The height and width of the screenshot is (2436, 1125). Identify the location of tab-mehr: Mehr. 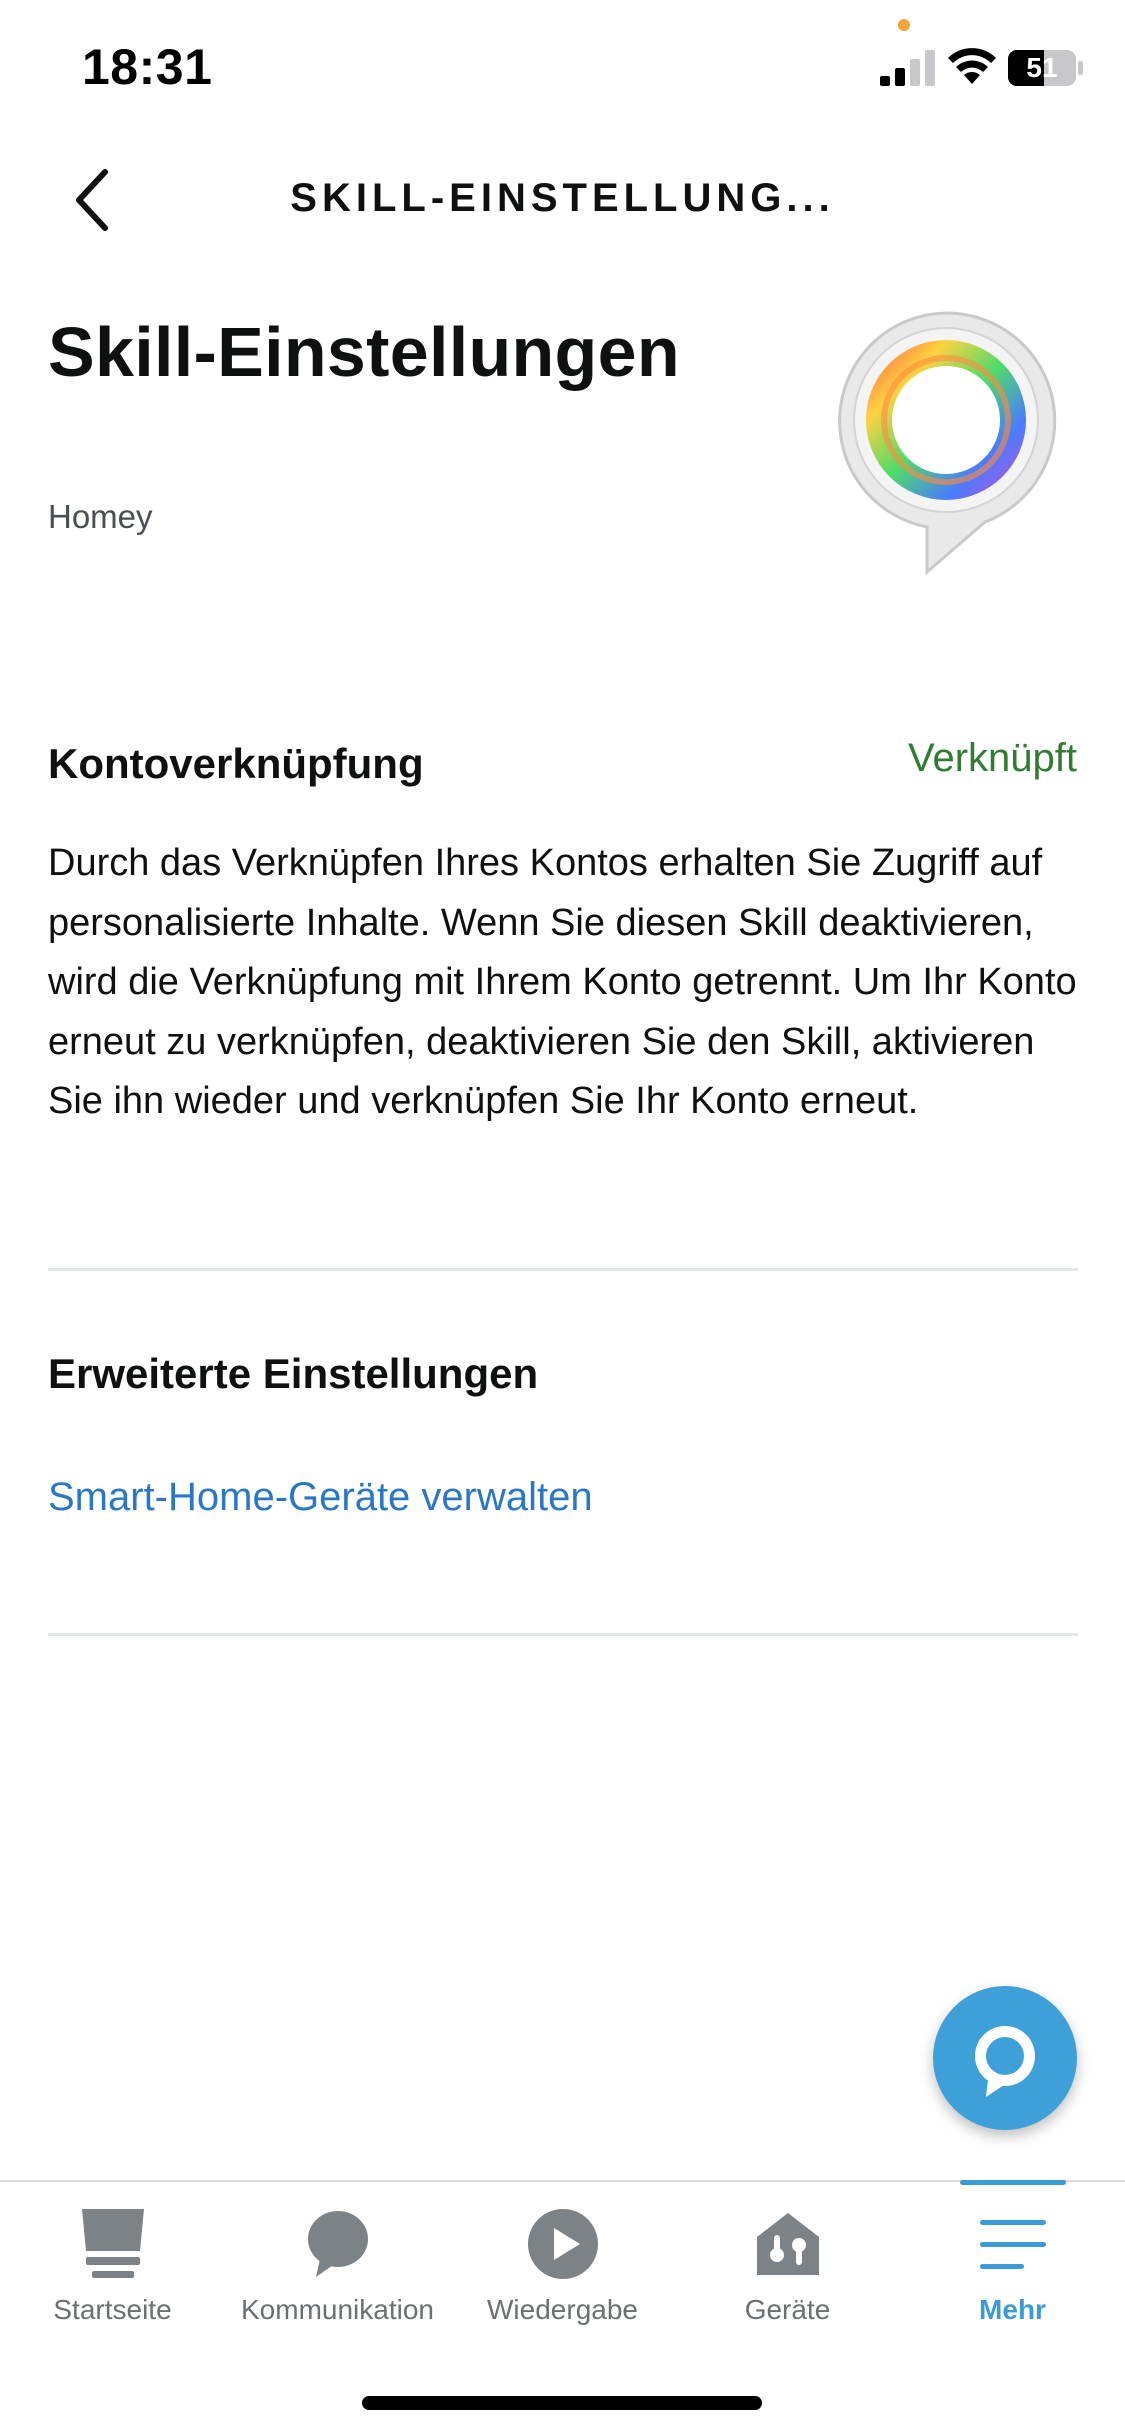
(1012, 2262).